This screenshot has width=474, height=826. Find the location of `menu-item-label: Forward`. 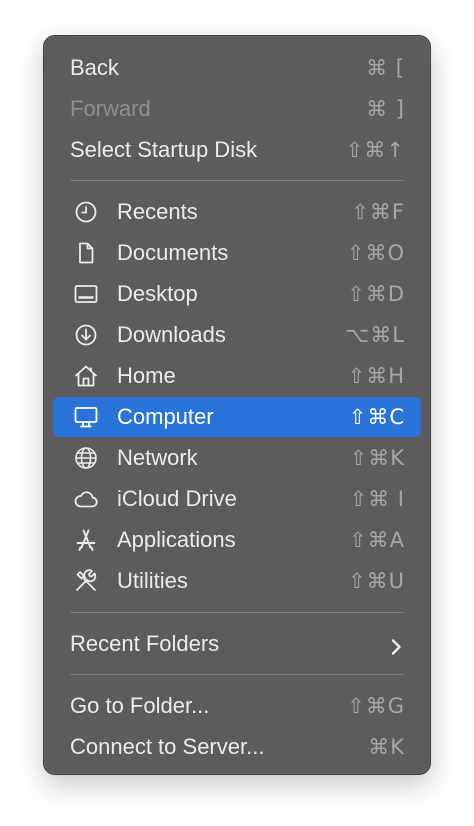

menu-item-label: Forward is located at coordinates (110, 108).